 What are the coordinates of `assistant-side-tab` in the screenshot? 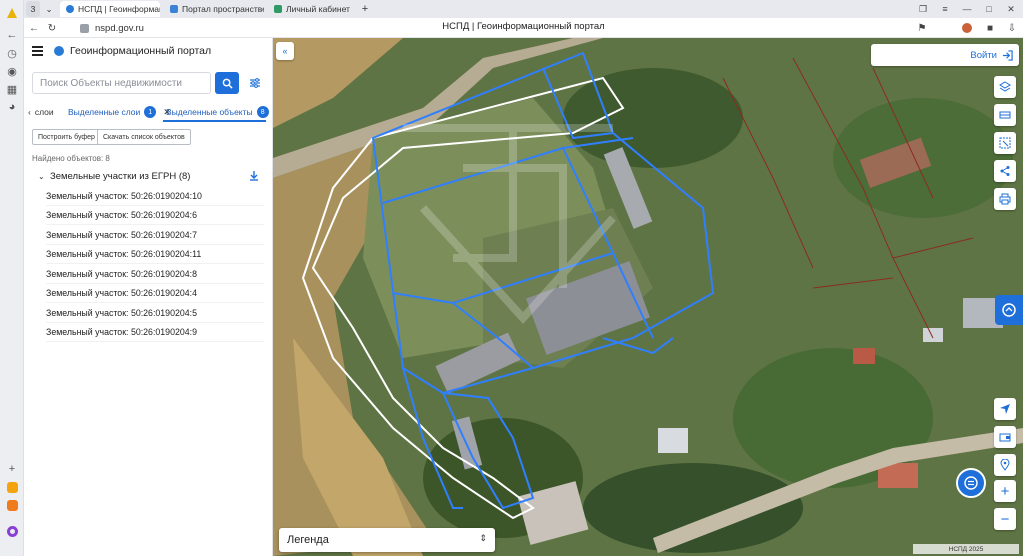 It's located at (1009, 310).